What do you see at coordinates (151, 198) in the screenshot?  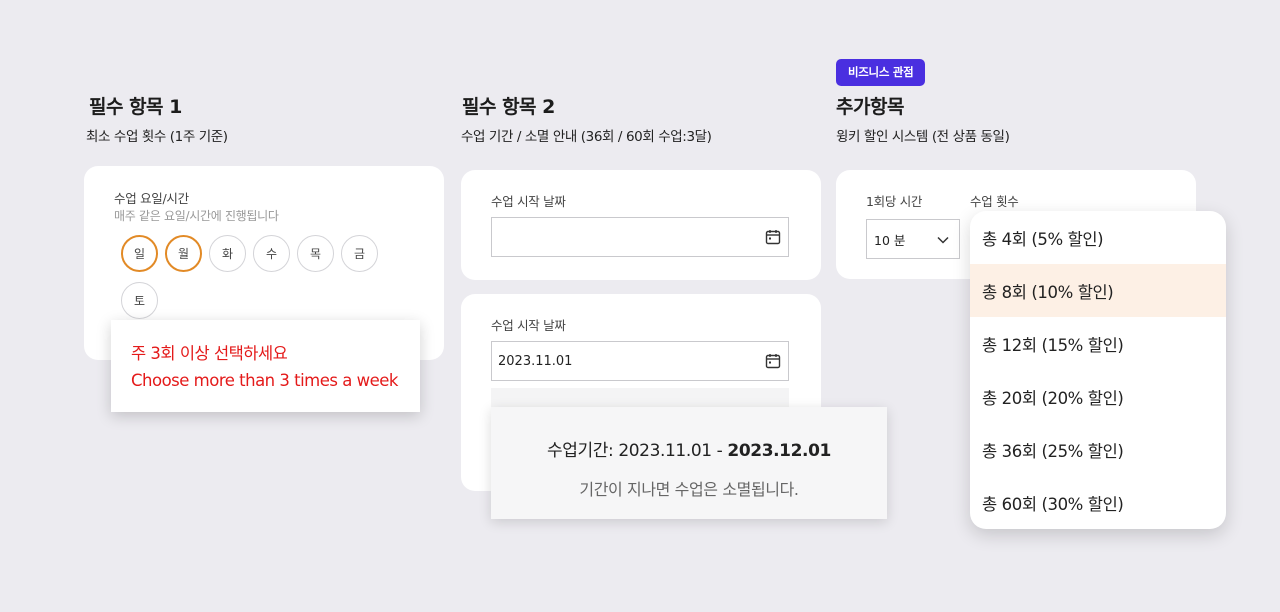 I see `weekday-field-label: 수업 요일/시간` at bounding box center [151, 198].